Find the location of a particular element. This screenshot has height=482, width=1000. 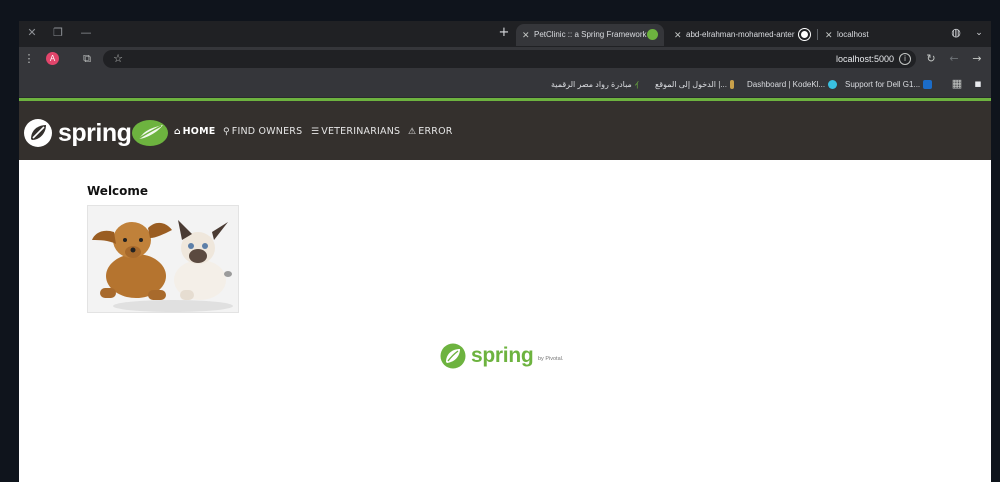

nav-error: ⚠ ERROR is located at coordinates (430, 132).